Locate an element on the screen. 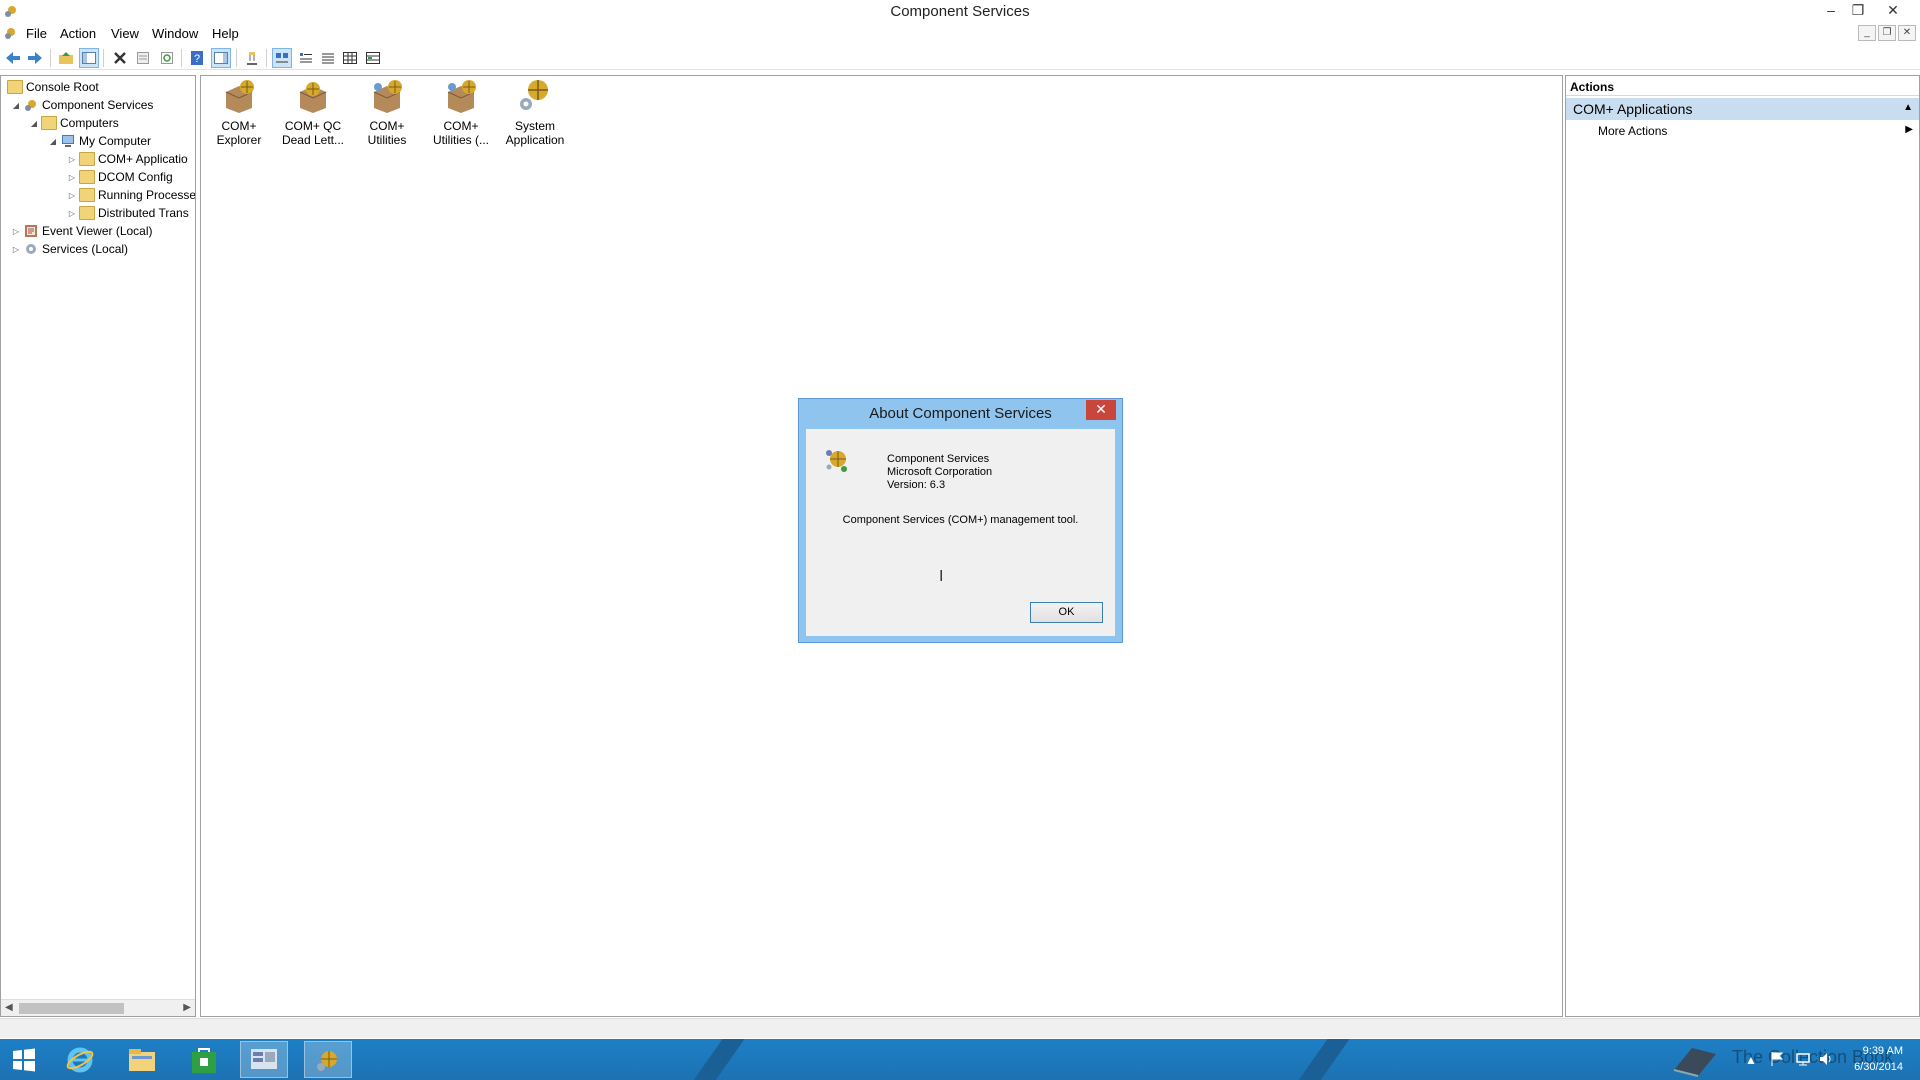 The image size is (1920, 1080). section-label: COM+ Applications is located at coordinates (1633, 109).